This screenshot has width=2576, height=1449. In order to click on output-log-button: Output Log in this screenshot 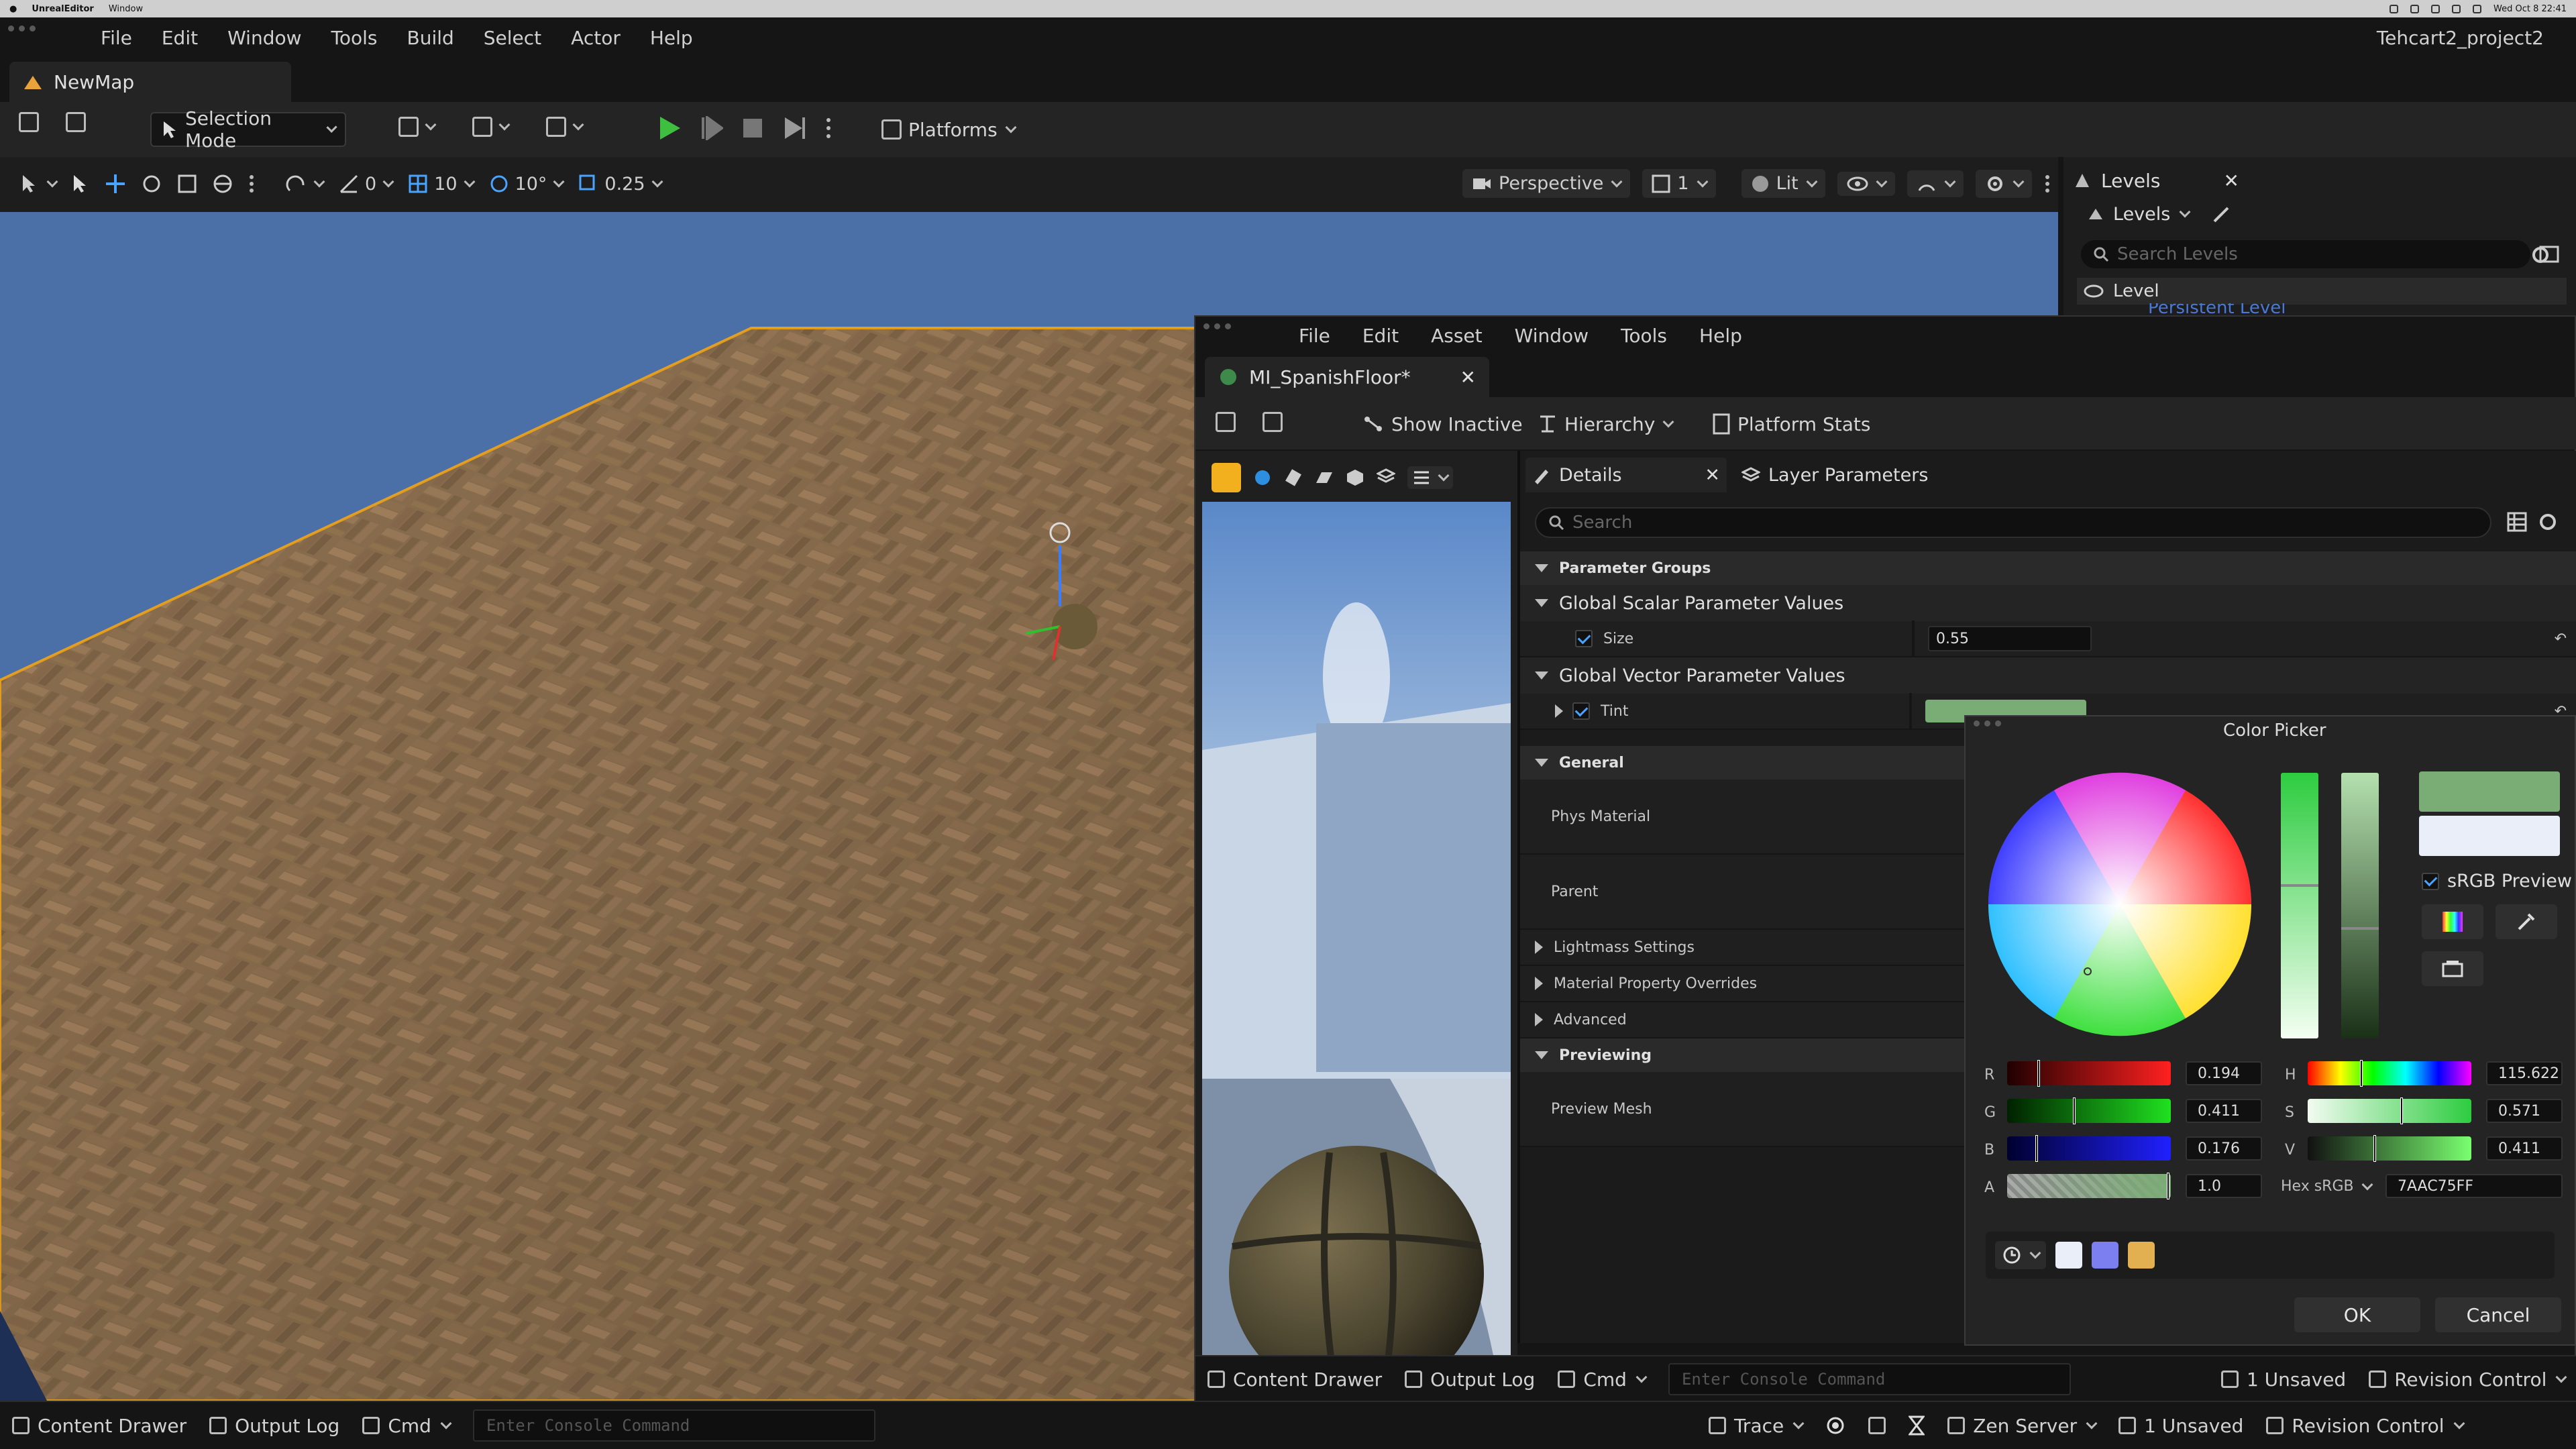, I will do `click(274, 1426)`.